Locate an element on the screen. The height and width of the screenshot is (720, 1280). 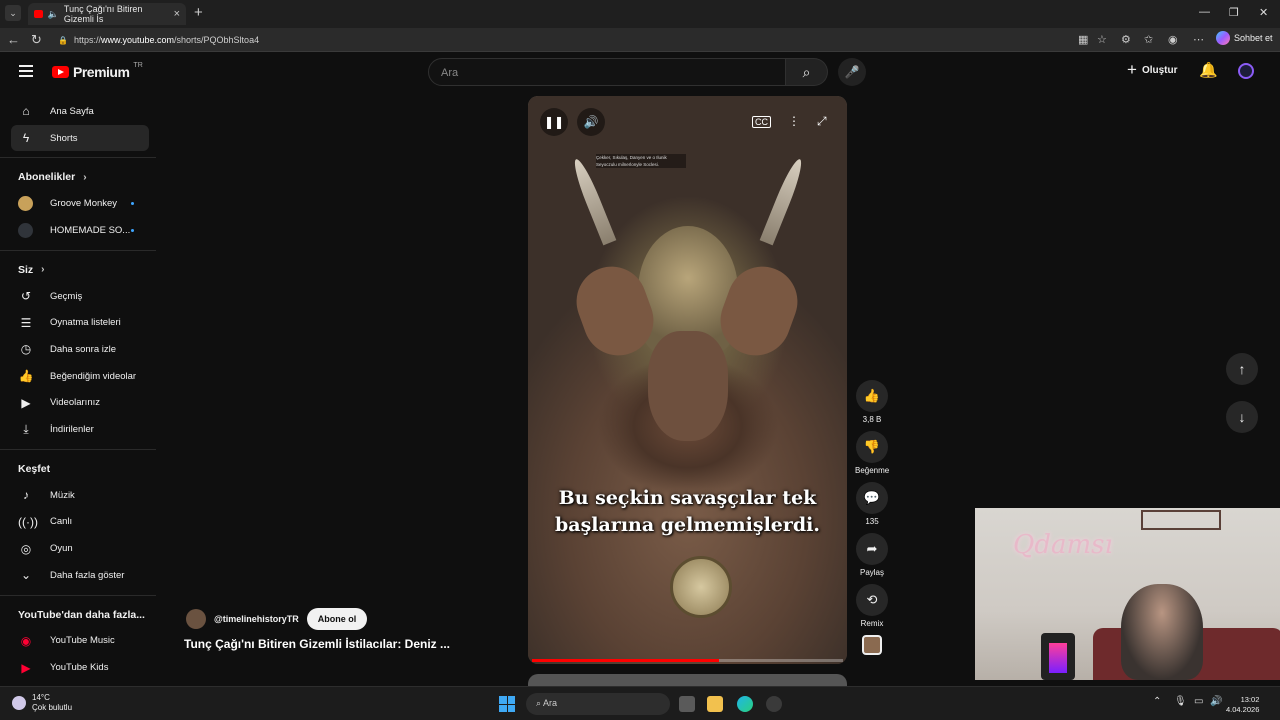
close-tab-icon: × is located at coordinates (177, 14).